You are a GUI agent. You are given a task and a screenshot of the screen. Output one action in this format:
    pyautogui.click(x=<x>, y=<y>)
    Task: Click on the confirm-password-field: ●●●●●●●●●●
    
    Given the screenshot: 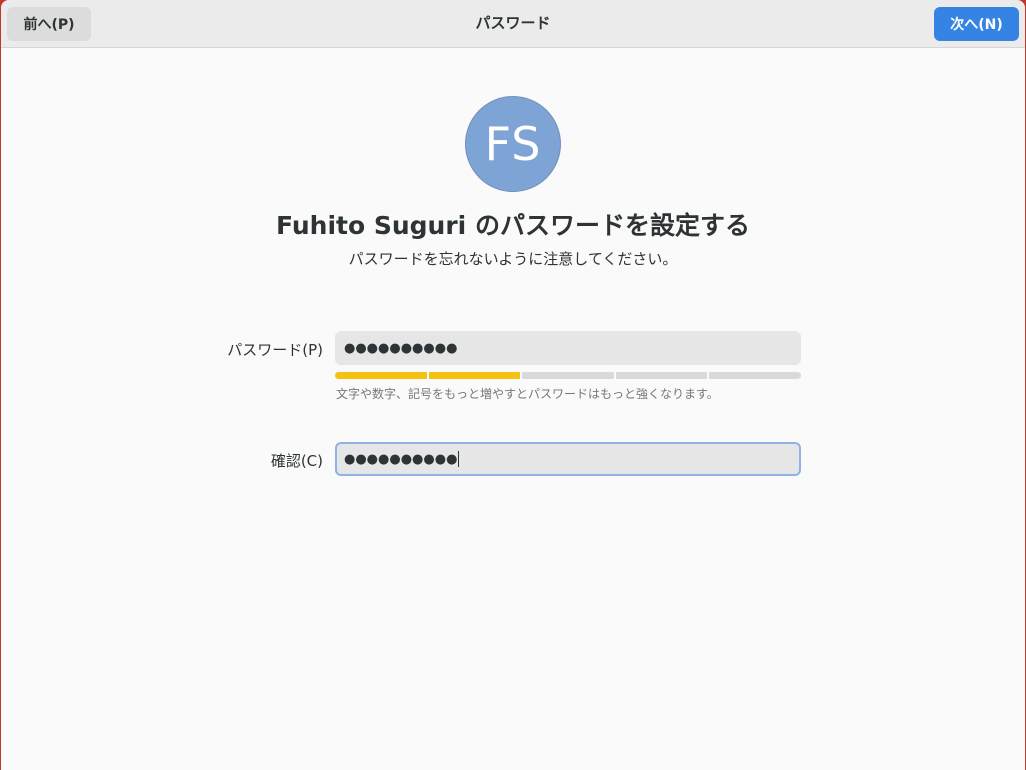 What is the action you would take?
    pyautogui.click(x=568, y=459)
    